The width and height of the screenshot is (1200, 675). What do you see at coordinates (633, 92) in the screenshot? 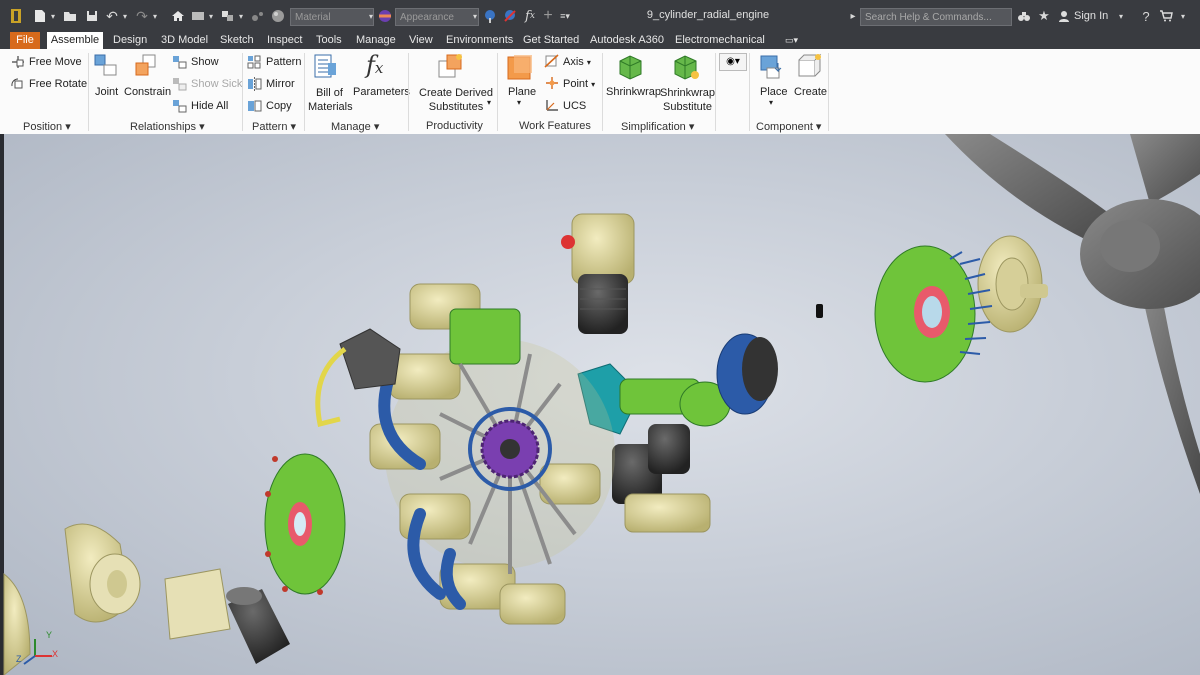
I see `shrinkwrap-button: Shrinkwrap` at bounding box center [633, 92].